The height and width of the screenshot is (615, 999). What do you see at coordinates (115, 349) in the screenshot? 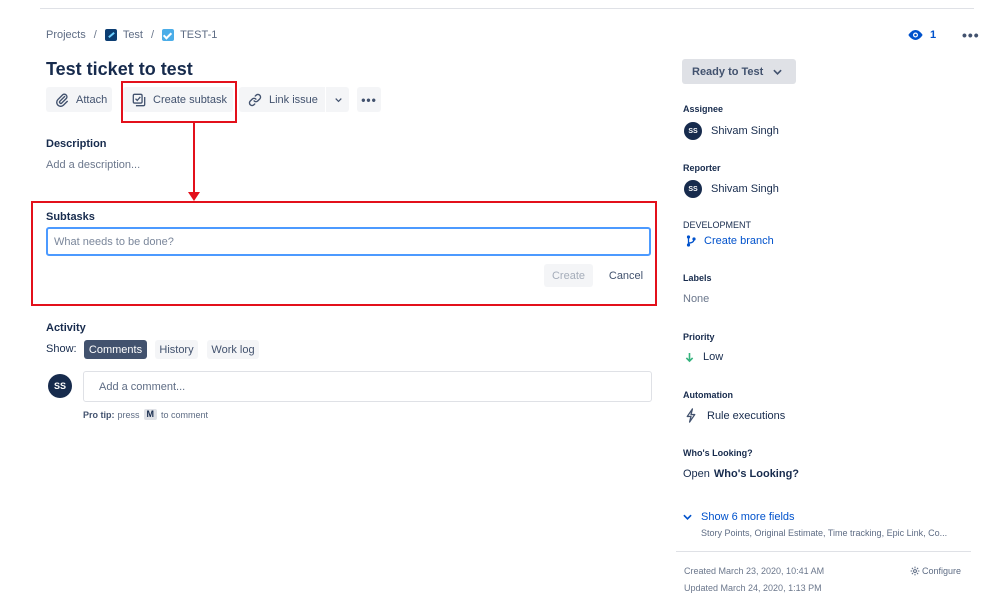
I see `tab-comments: Comments` at bounding box center [115, 349].